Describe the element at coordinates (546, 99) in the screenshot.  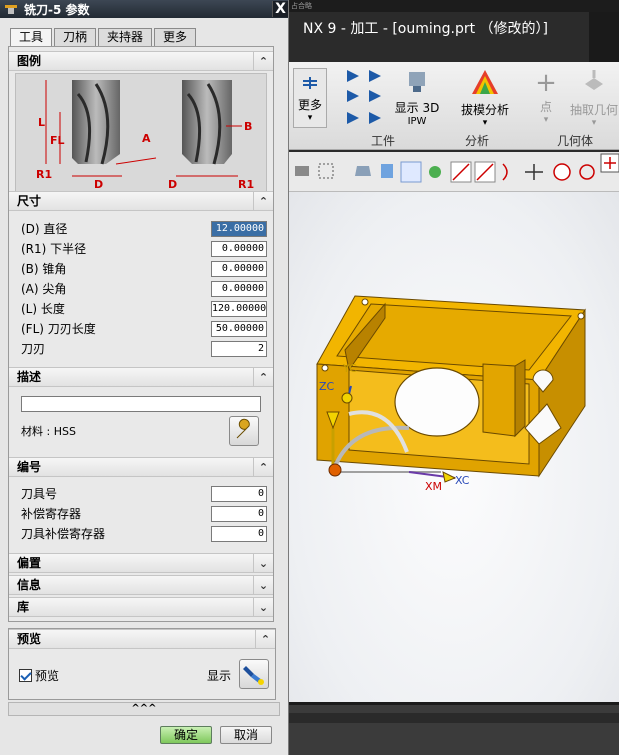
I see `point-button: + 点 ▾` at that location.